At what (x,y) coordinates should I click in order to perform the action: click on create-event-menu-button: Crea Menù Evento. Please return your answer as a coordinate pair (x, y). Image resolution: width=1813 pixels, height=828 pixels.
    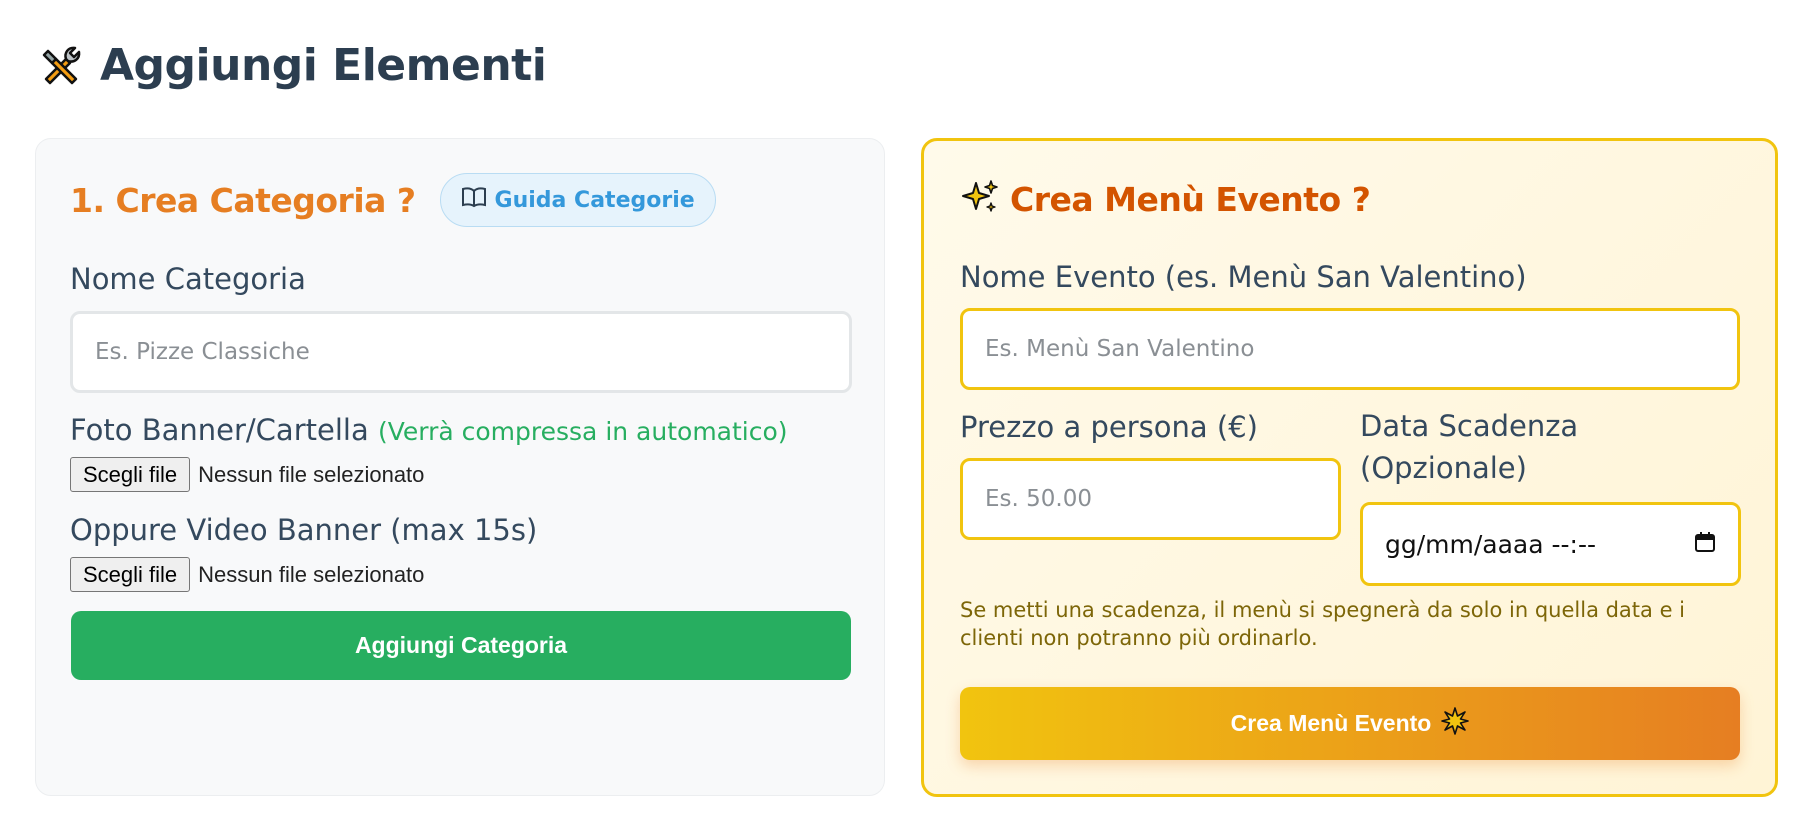
    Looking at the image, I should click on (1350, 723).